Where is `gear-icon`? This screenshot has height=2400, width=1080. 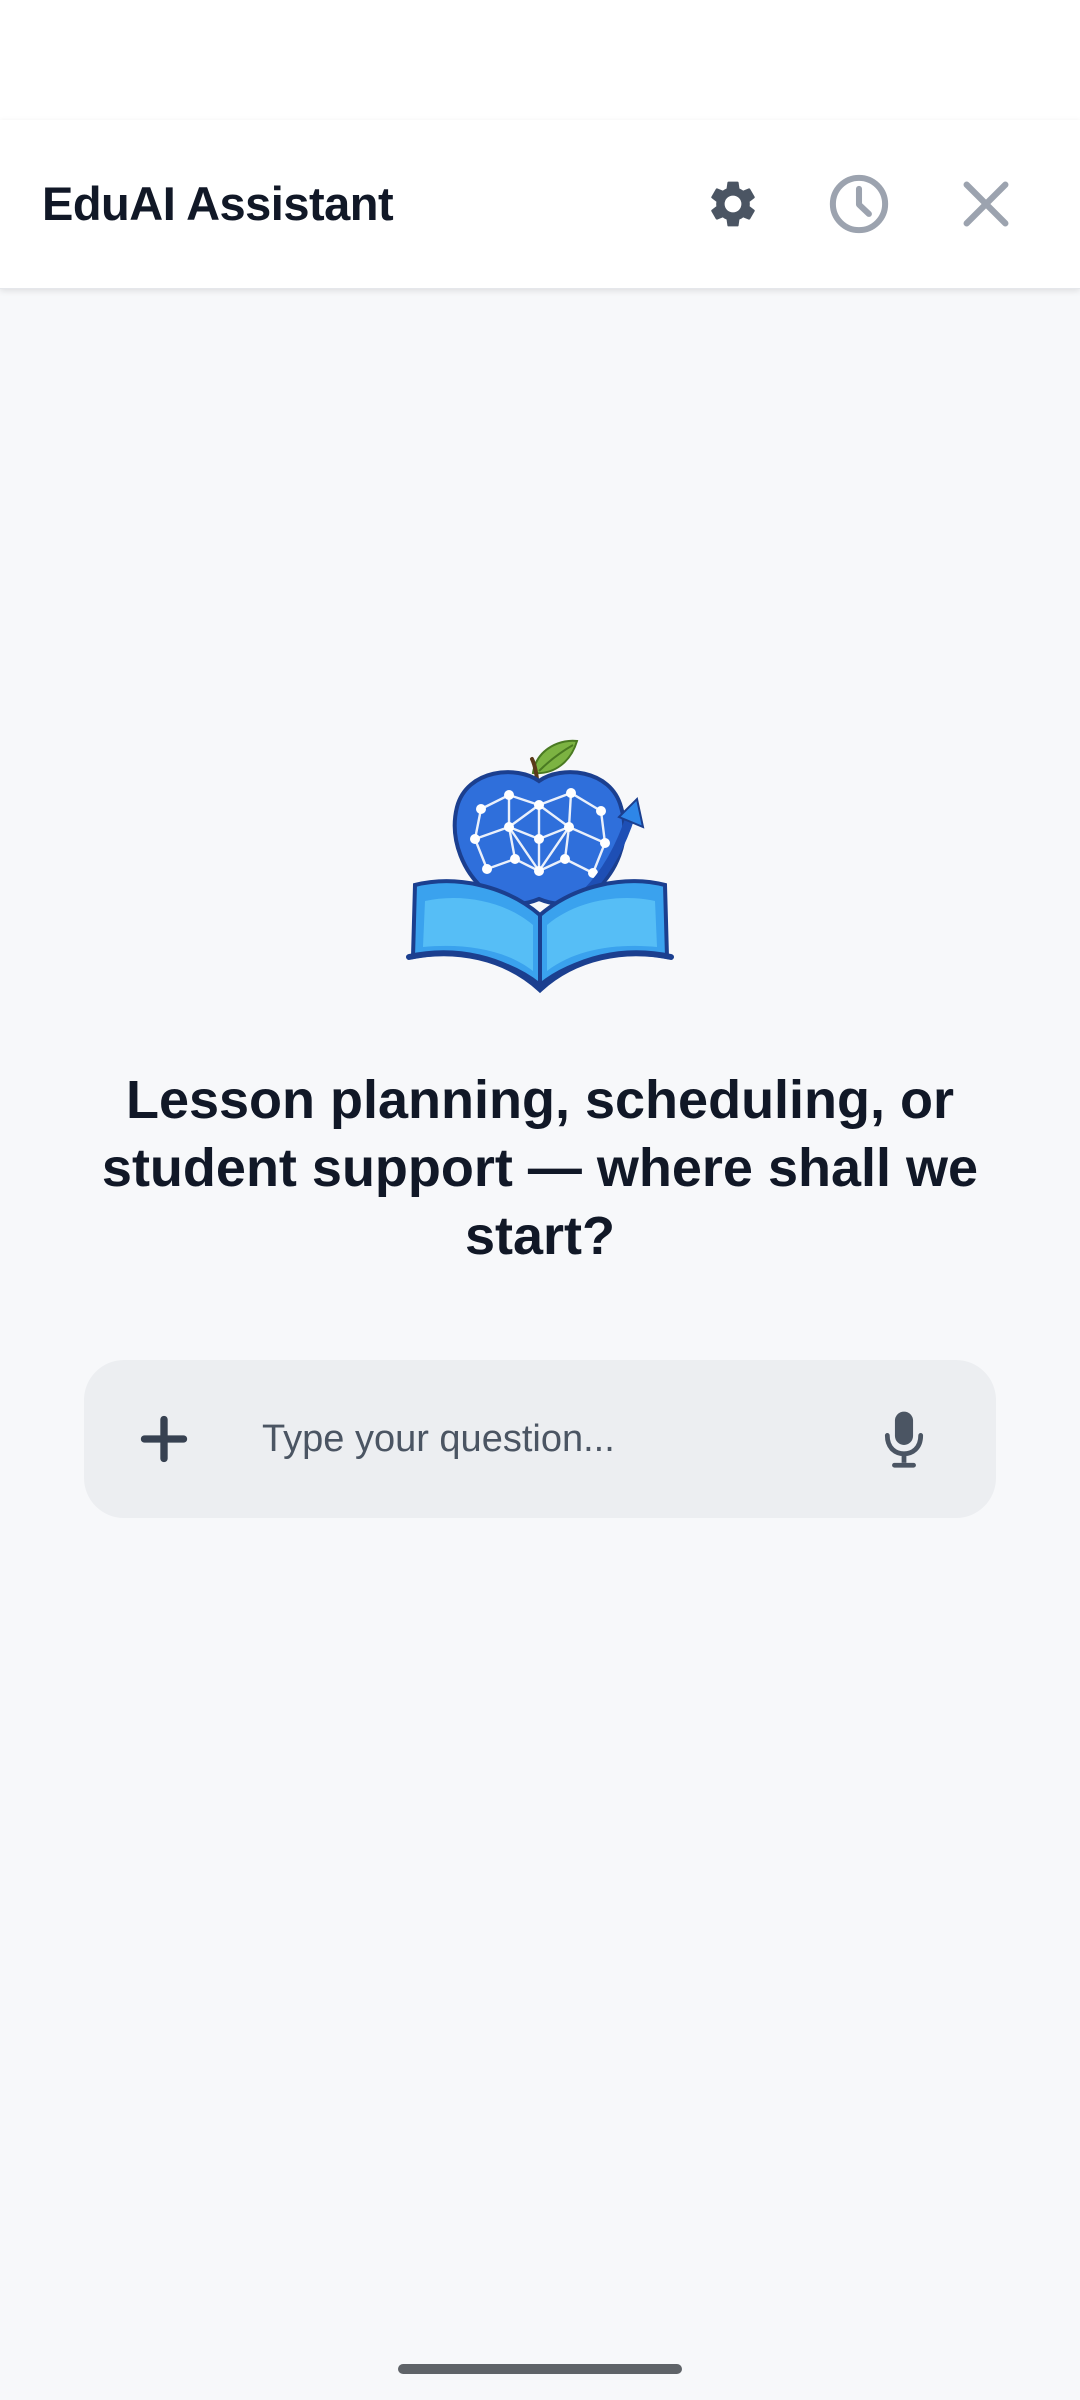 gear-icon is located at coordinates (733, 204).